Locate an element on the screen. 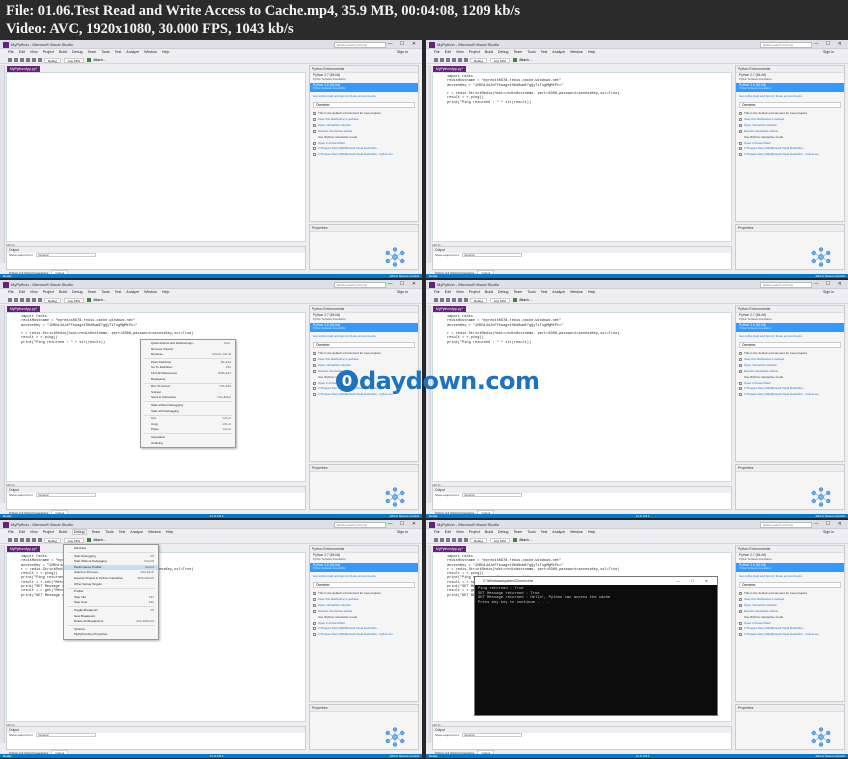 Image resolution: width=848 pixels, height=759 pixels. context-menu-item: Paste Ctrl+V is located at coordinates (188, 430).